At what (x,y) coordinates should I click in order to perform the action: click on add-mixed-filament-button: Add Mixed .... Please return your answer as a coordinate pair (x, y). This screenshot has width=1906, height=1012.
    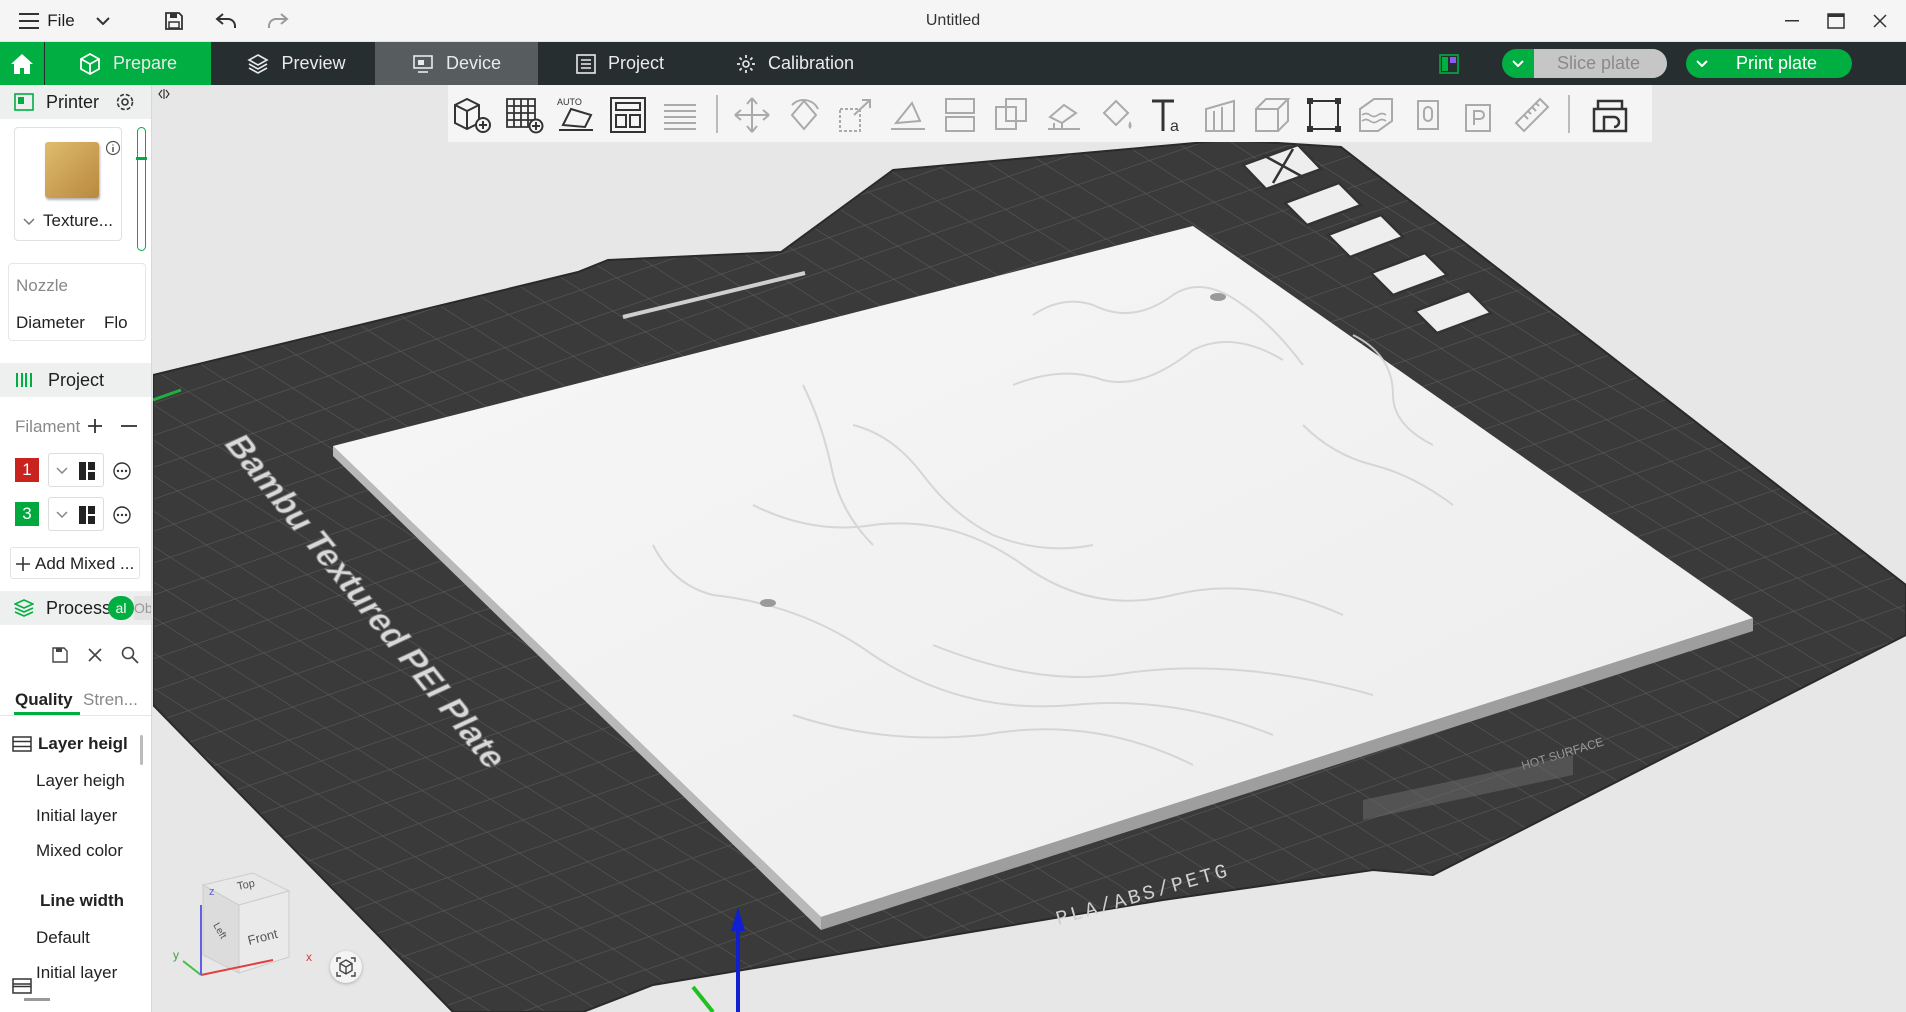
    Looking at the image, I should click on (75, 563).